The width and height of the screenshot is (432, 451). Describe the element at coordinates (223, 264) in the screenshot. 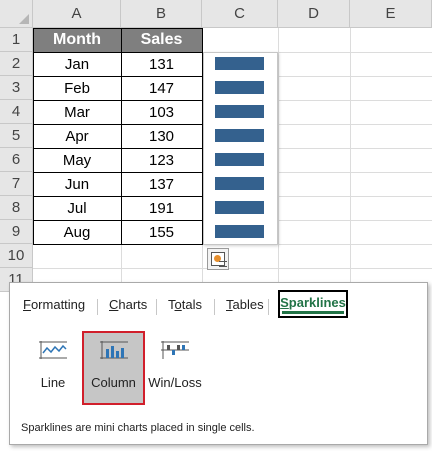

I see `quick-analysis-icon-lines` at that location.